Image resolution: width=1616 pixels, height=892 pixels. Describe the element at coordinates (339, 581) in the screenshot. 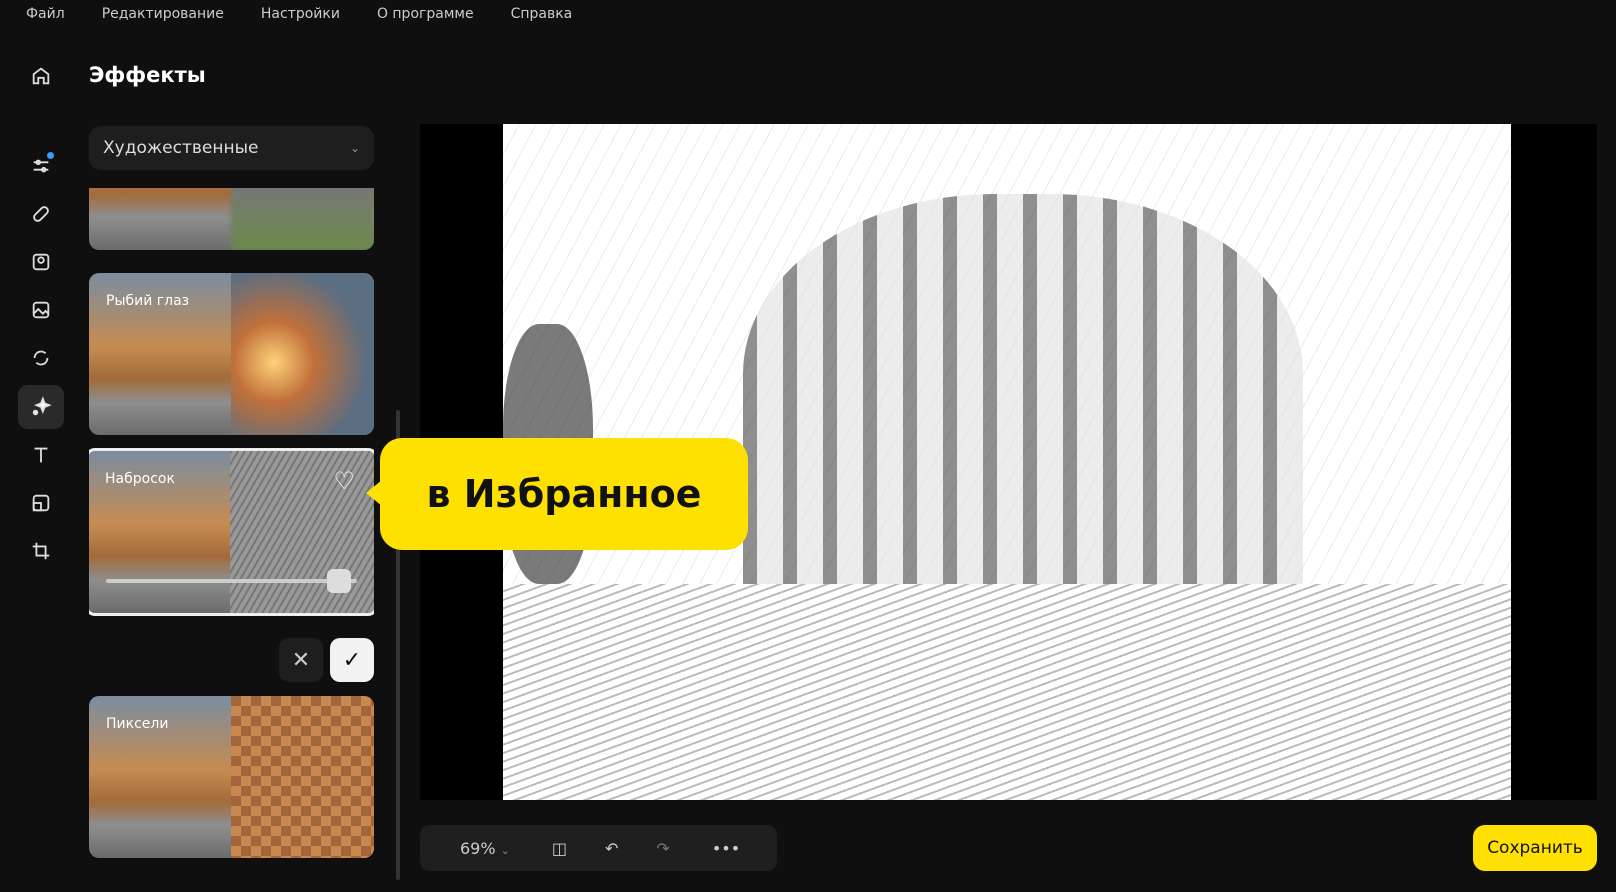

I see `slider-thumb` at that location.